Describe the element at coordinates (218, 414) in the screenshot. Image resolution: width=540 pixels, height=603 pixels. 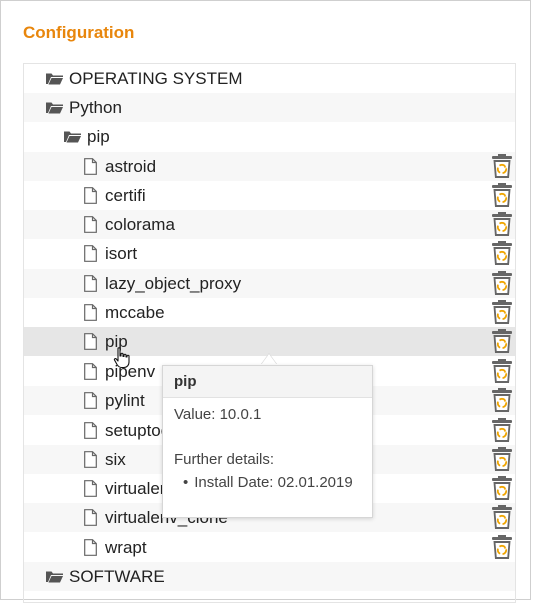
I see `tooltip-value: Value: 10.0.1` at that location.